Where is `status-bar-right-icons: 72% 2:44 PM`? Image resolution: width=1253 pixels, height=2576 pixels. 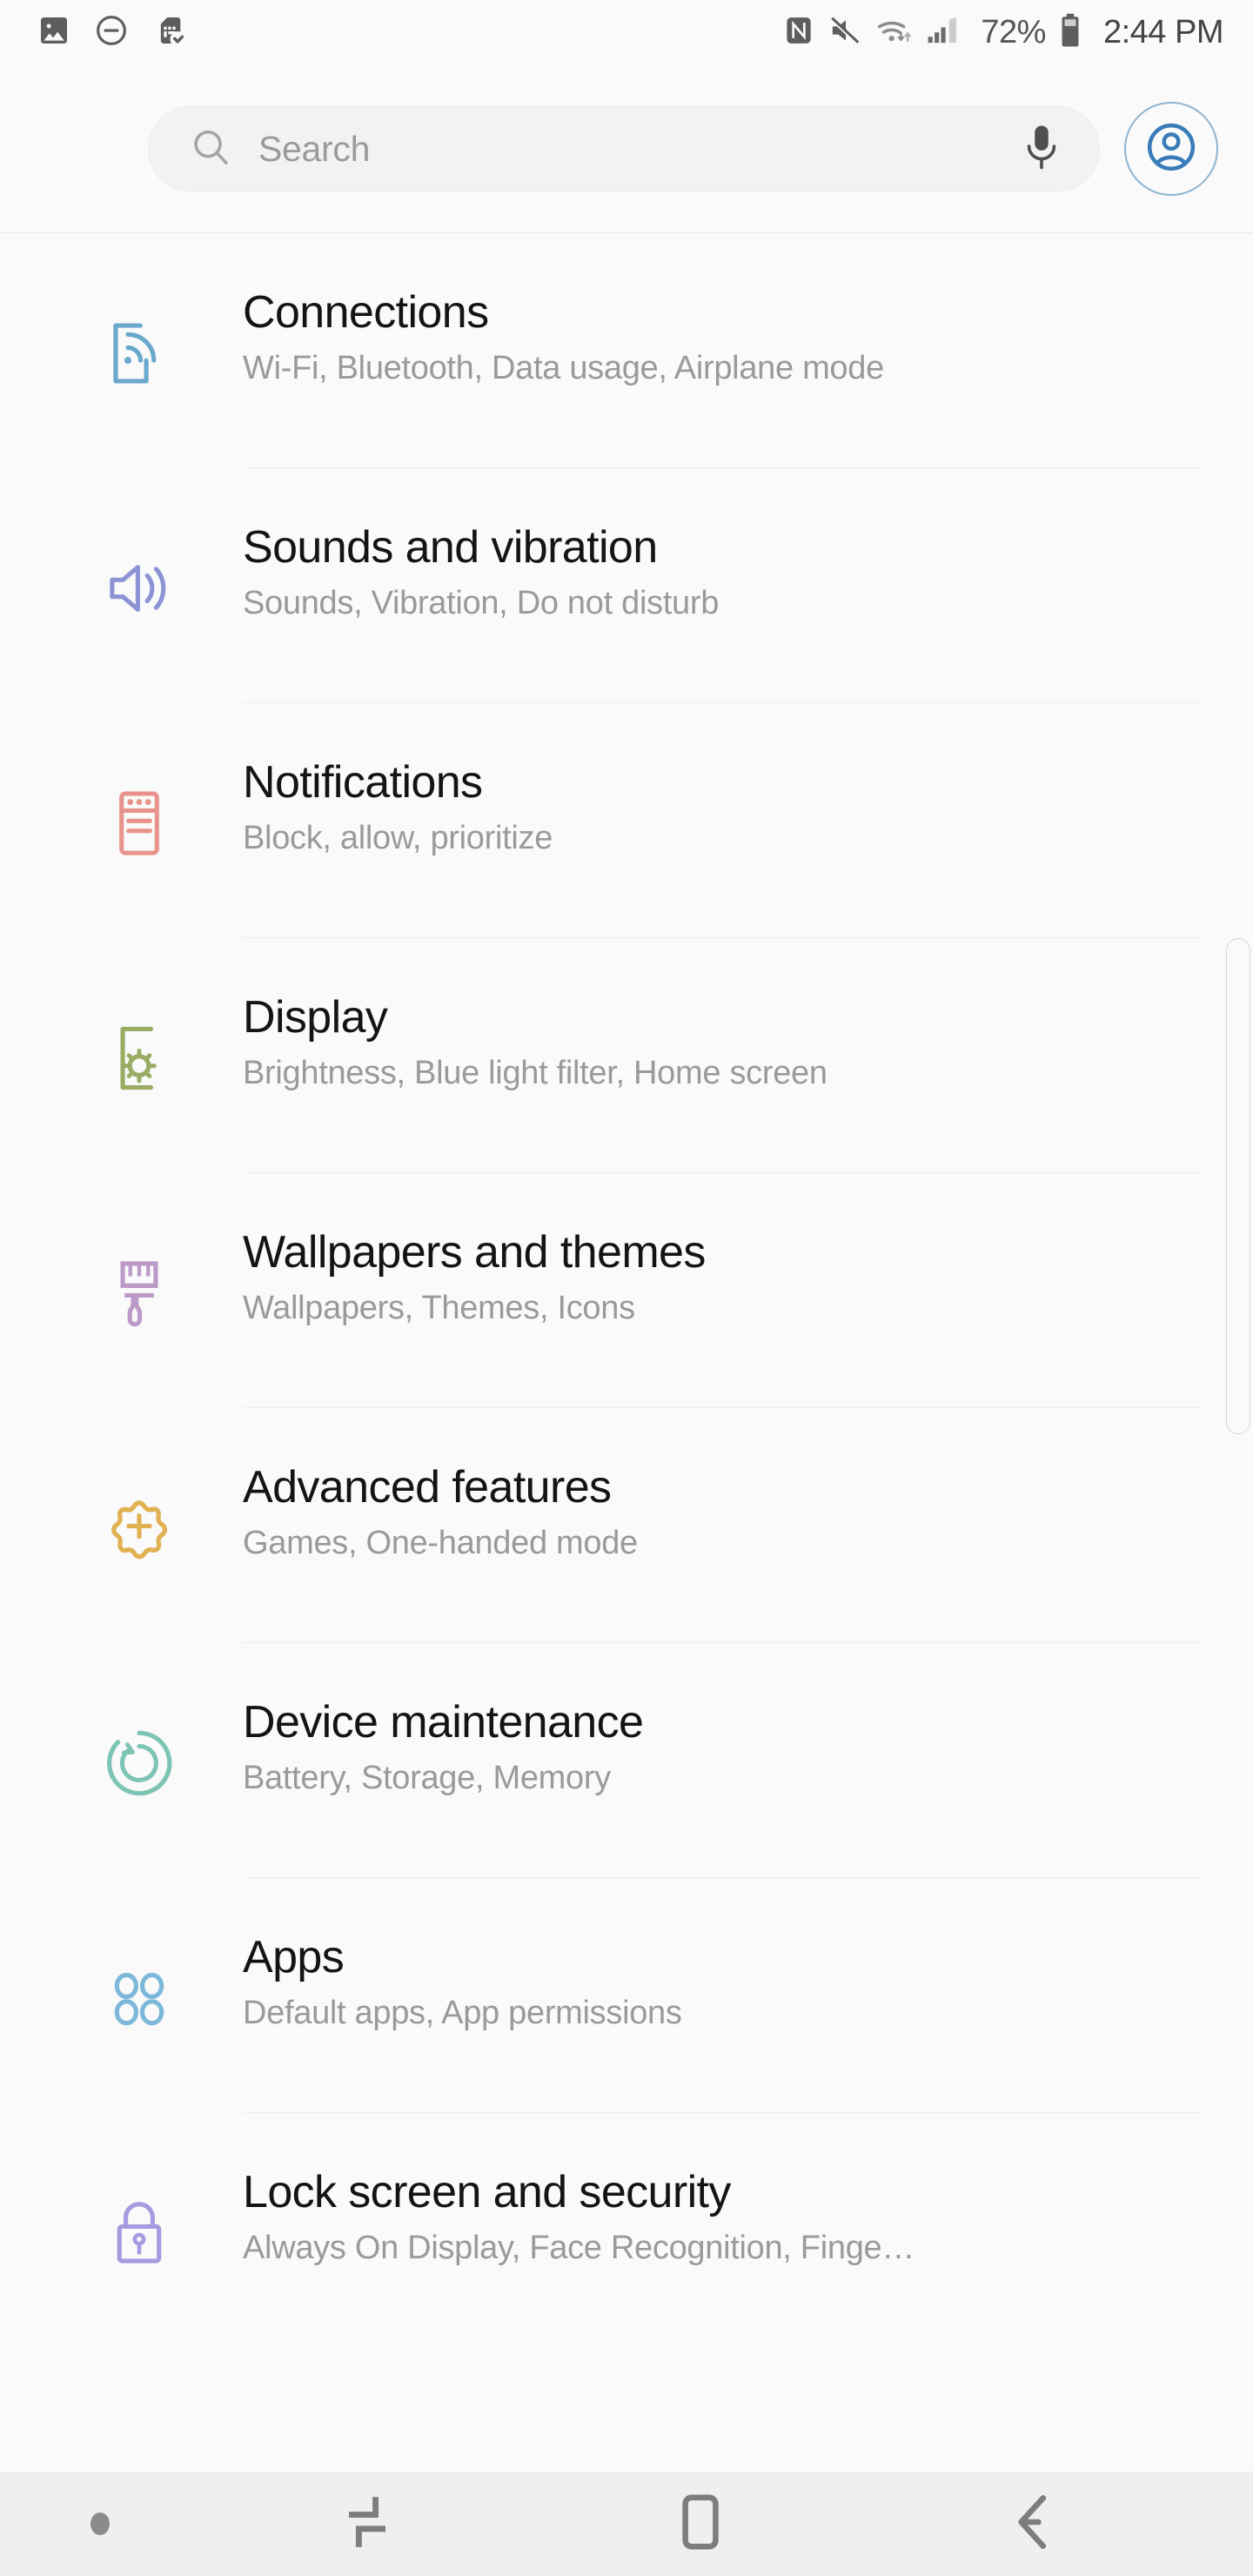
status-bar-right-icons: 72% 2:44 PM is located at coordinates (1003, 32).